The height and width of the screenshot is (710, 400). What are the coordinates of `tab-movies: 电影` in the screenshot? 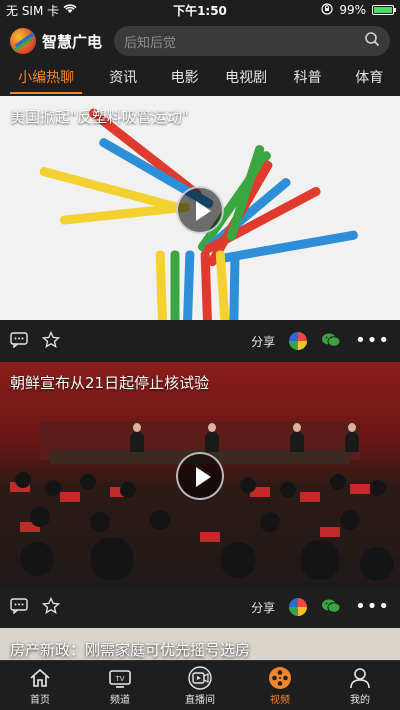 It's located at (185, 79).